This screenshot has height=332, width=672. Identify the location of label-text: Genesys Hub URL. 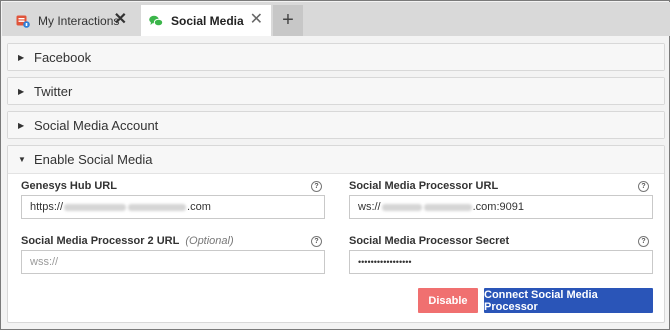
(69, 186).